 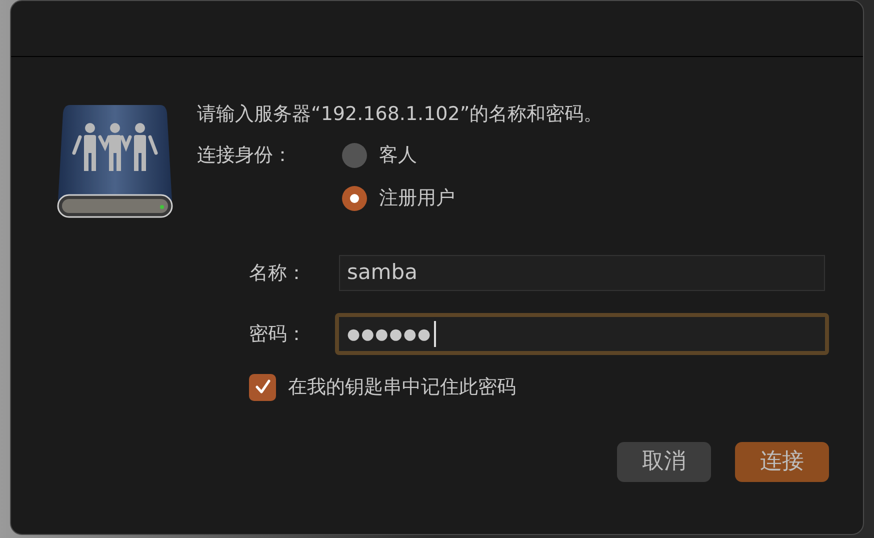 I want to click on remember-checkbox: 在我的钥匙串中记住此密码, so click(x=539, y=387).